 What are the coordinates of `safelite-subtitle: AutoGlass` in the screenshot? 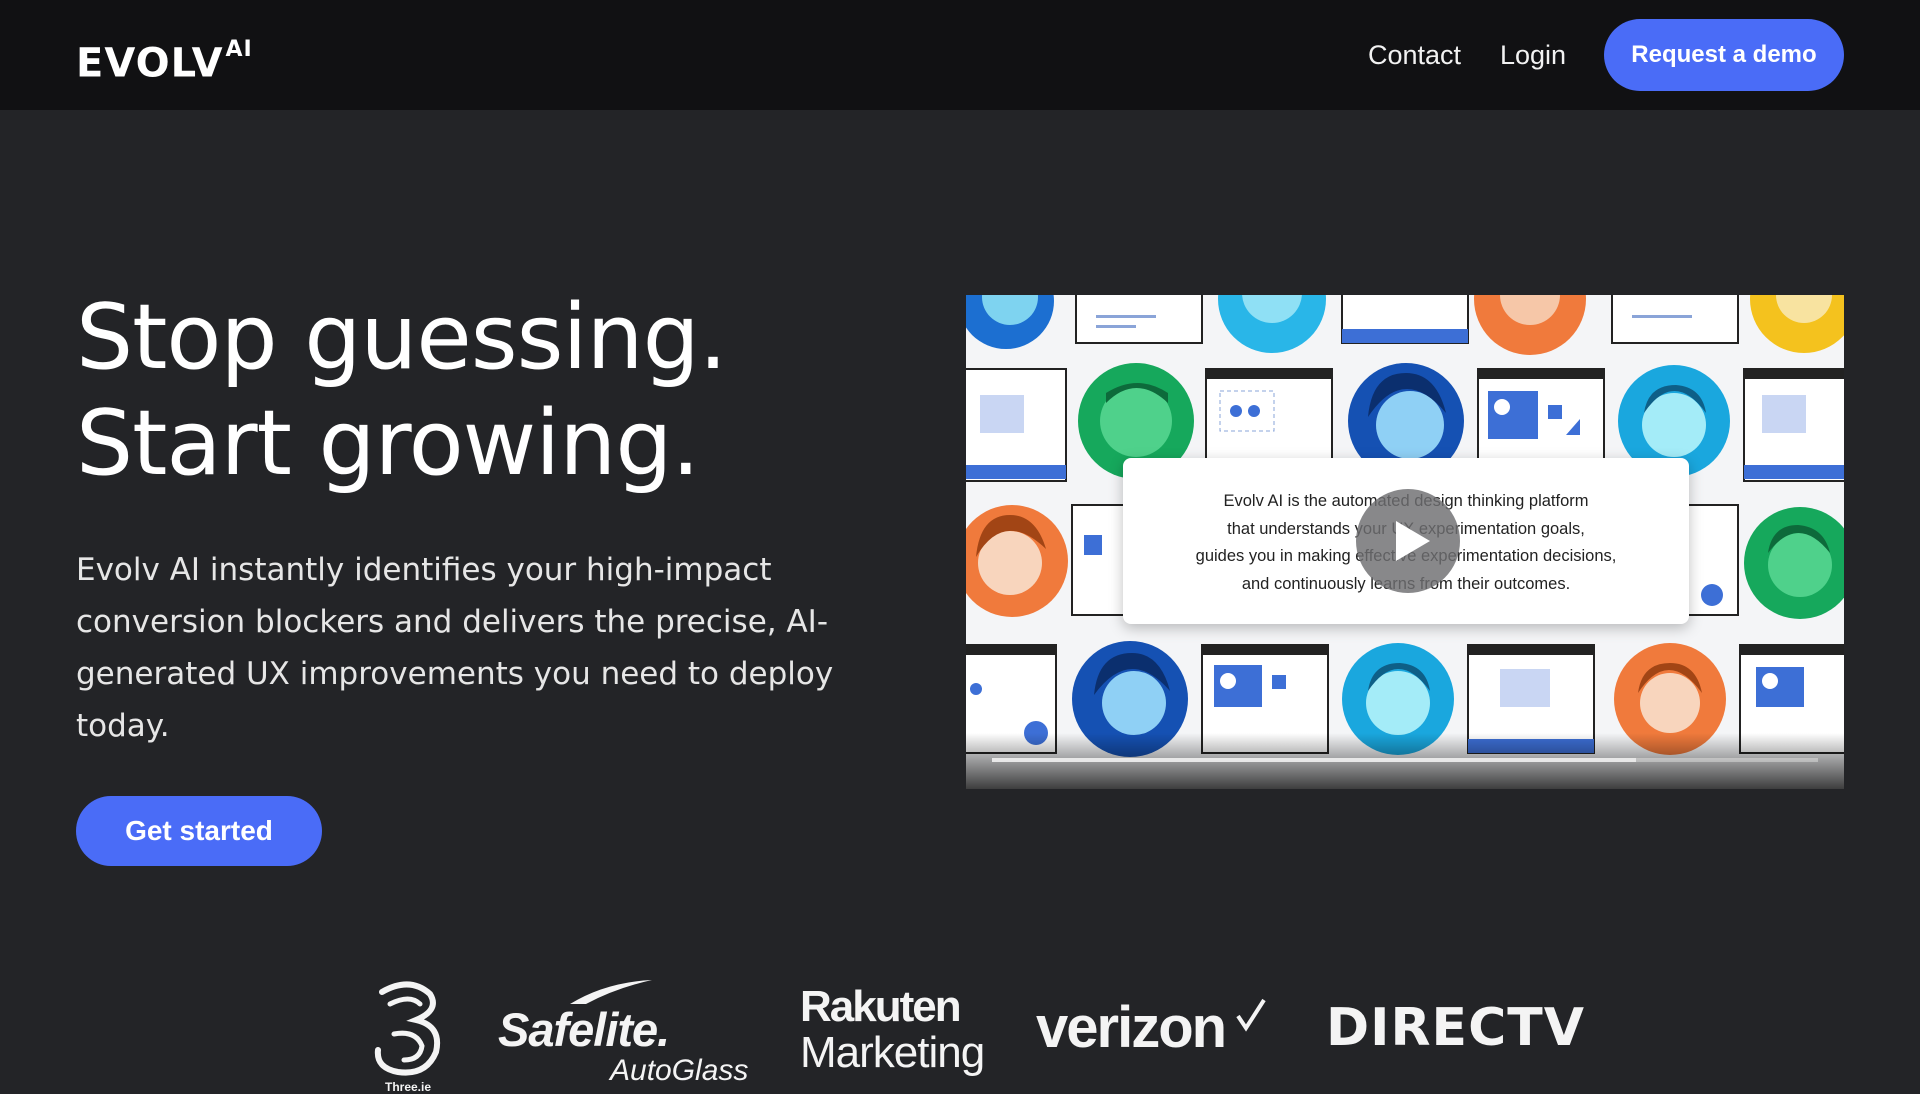 It's located at (679, 1070).